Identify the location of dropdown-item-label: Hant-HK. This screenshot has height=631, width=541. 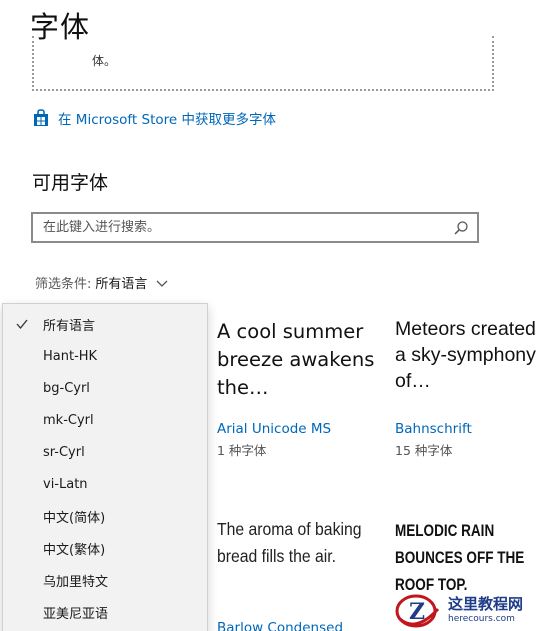
(70, 356).